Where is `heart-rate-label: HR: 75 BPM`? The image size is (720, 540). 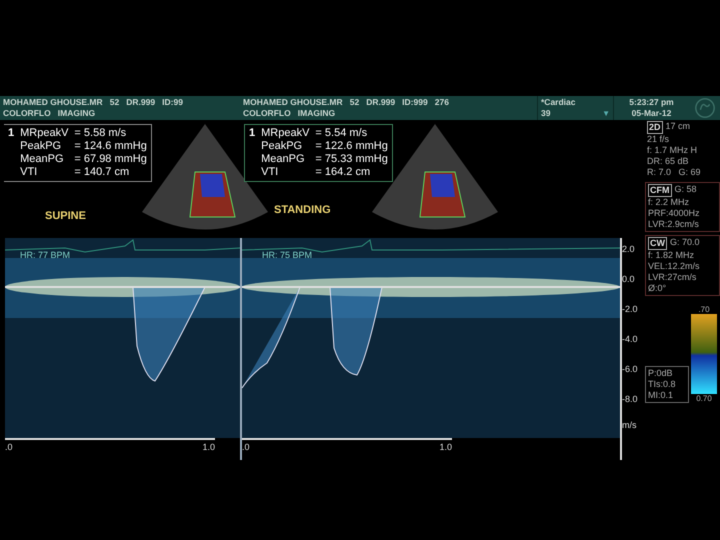 heart-rate-label: HR: 75 BPM is located at coordinates (287, 255).